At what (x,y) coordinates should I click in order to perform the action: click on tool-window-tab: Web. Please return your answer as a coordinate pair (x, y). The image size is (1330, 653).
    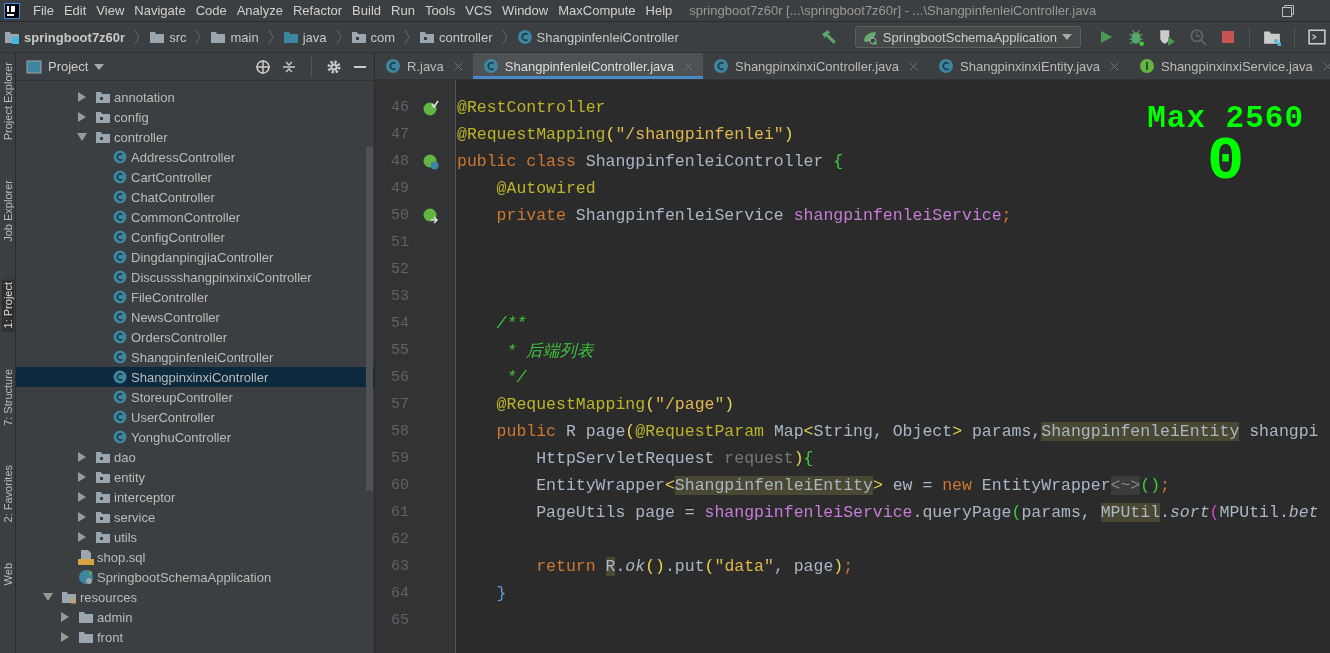
    Looking at the image, I should click on (7, 574).